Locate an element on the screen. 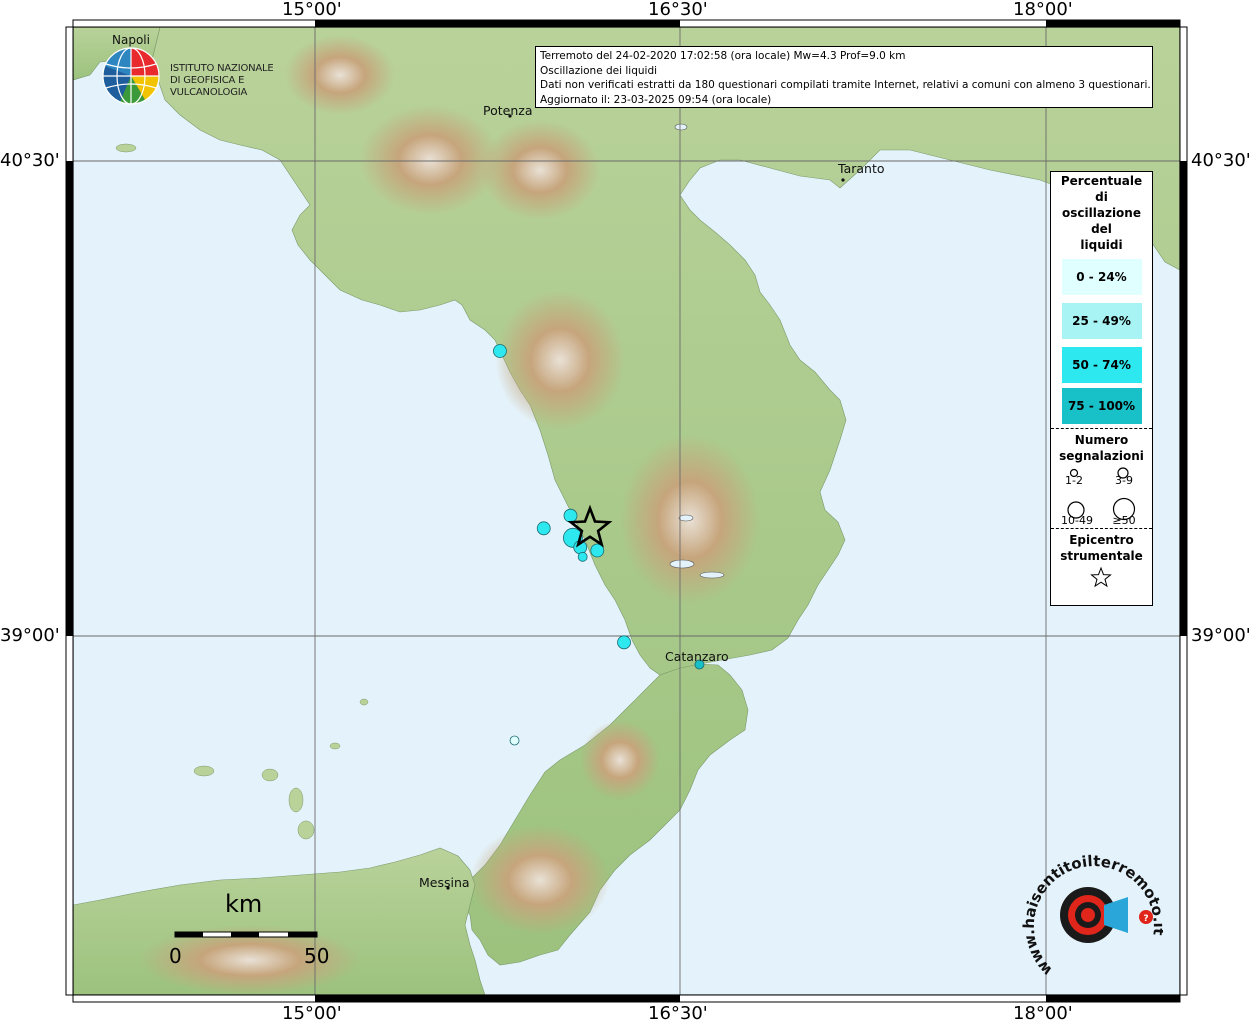  legend-title-line: strumentale is located at coordinates (1101, 556).